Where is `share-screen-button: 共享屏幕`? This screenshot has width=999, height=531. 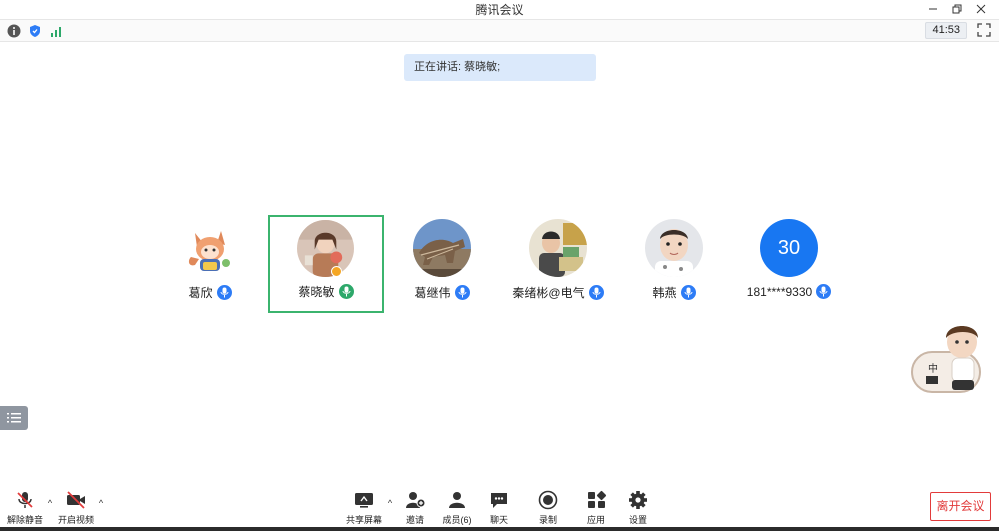 share-screen-button: 共享屏幕 is located at coordinates (364, 509).